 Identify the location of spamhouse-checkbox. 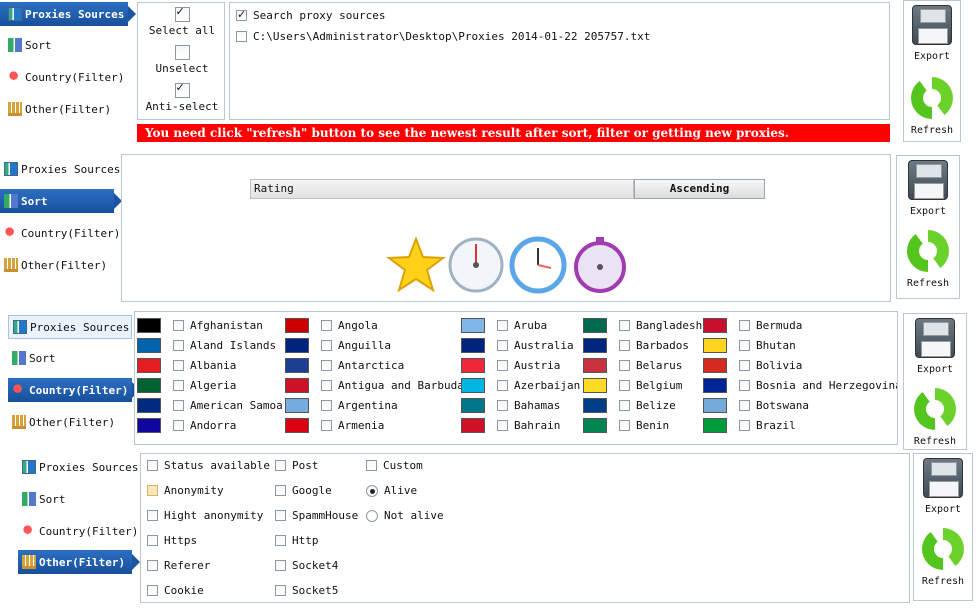
(280, 515).